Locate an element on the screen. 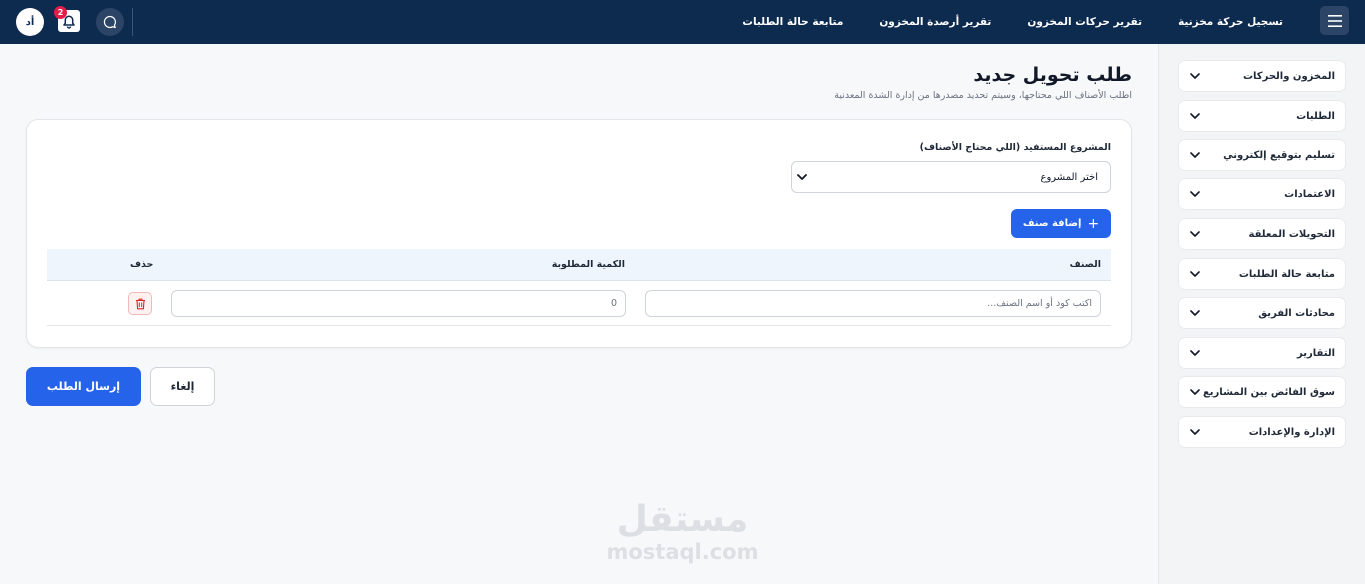  chat-button is located at coordinates (110, 22).